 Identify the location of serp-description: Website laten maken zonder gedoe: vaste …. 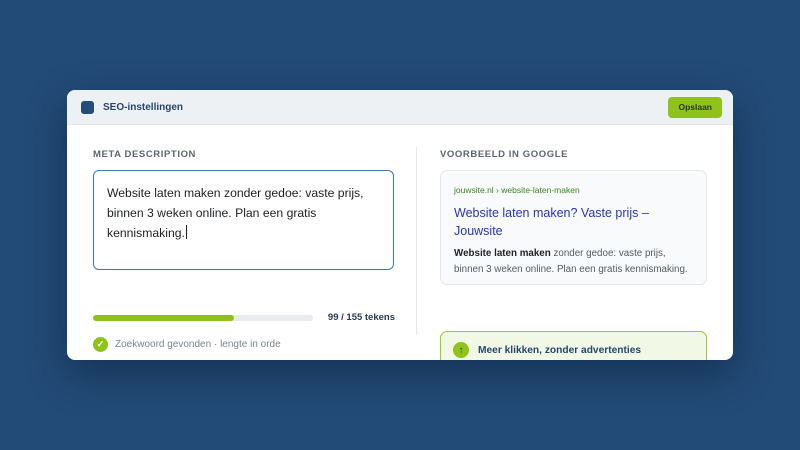
(573, 262).